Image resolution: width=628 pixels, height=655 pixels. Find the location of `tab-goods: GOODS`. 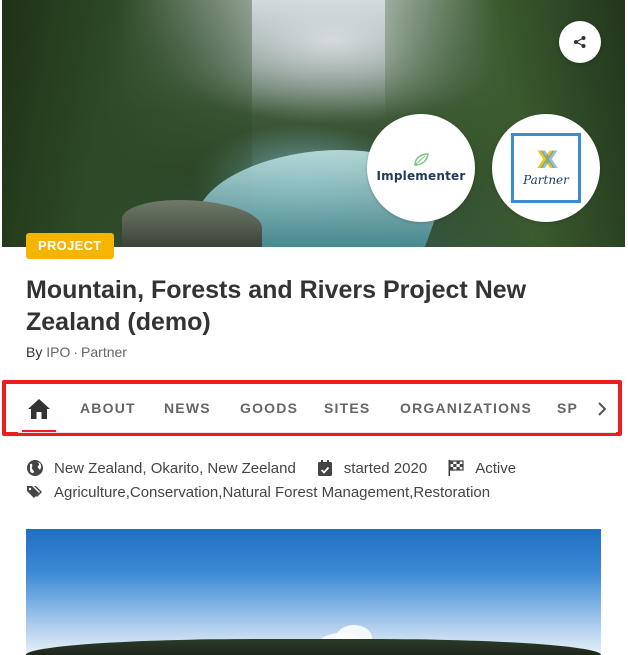

tab-goods: GOODS is located at coordinates (269, 409).